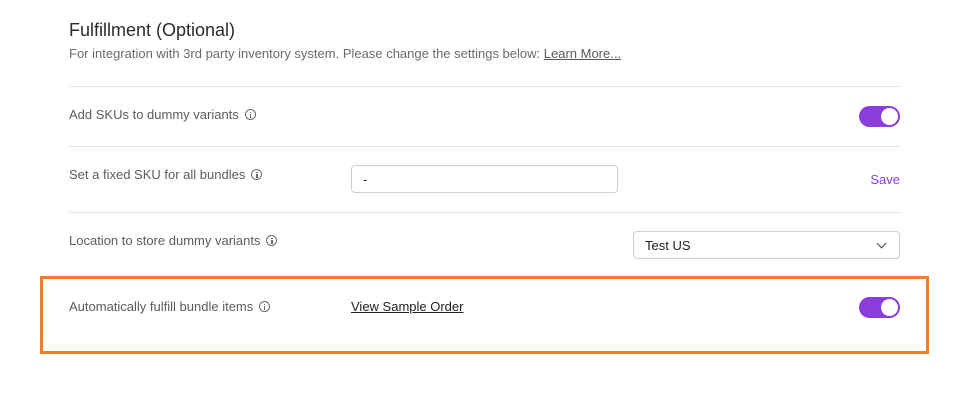 Image resolution: width=960 pixels, height=411 pixels. I want to click on fixed-sku-input, so click(484, 179).